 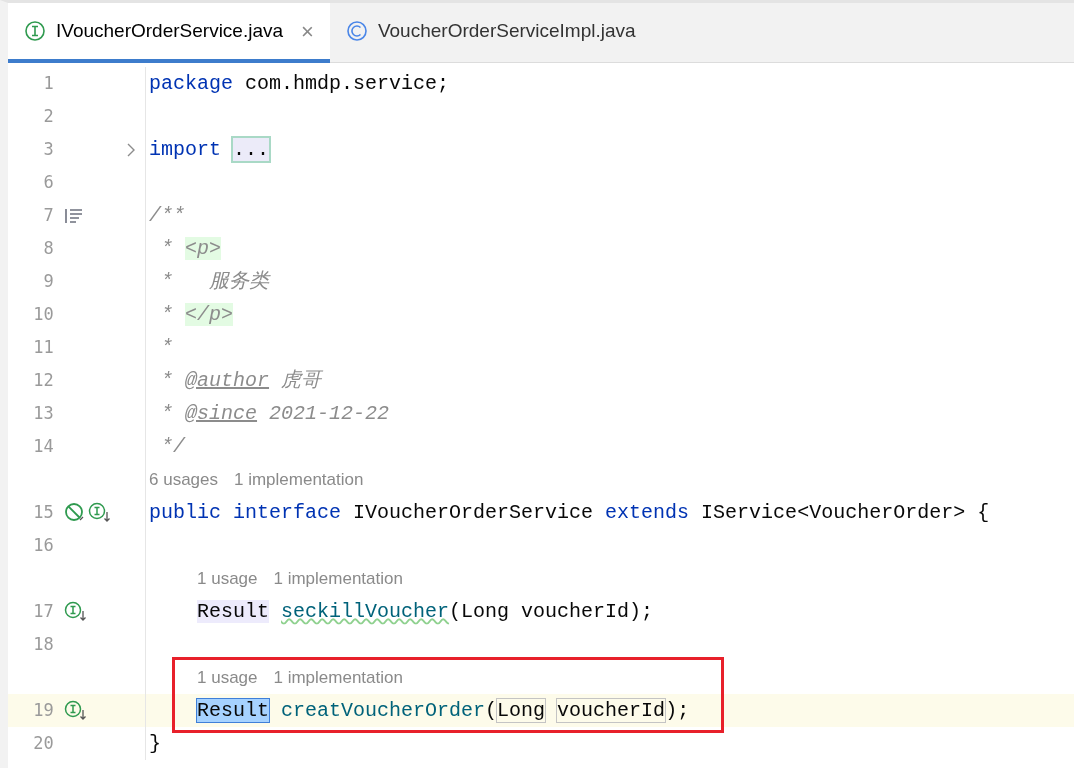 What do you see at coordinates (425, 611) in the screenshot?
I see `code-line: Result seckillVoucher(Long voucherId);` at bounding box center [425, 611].